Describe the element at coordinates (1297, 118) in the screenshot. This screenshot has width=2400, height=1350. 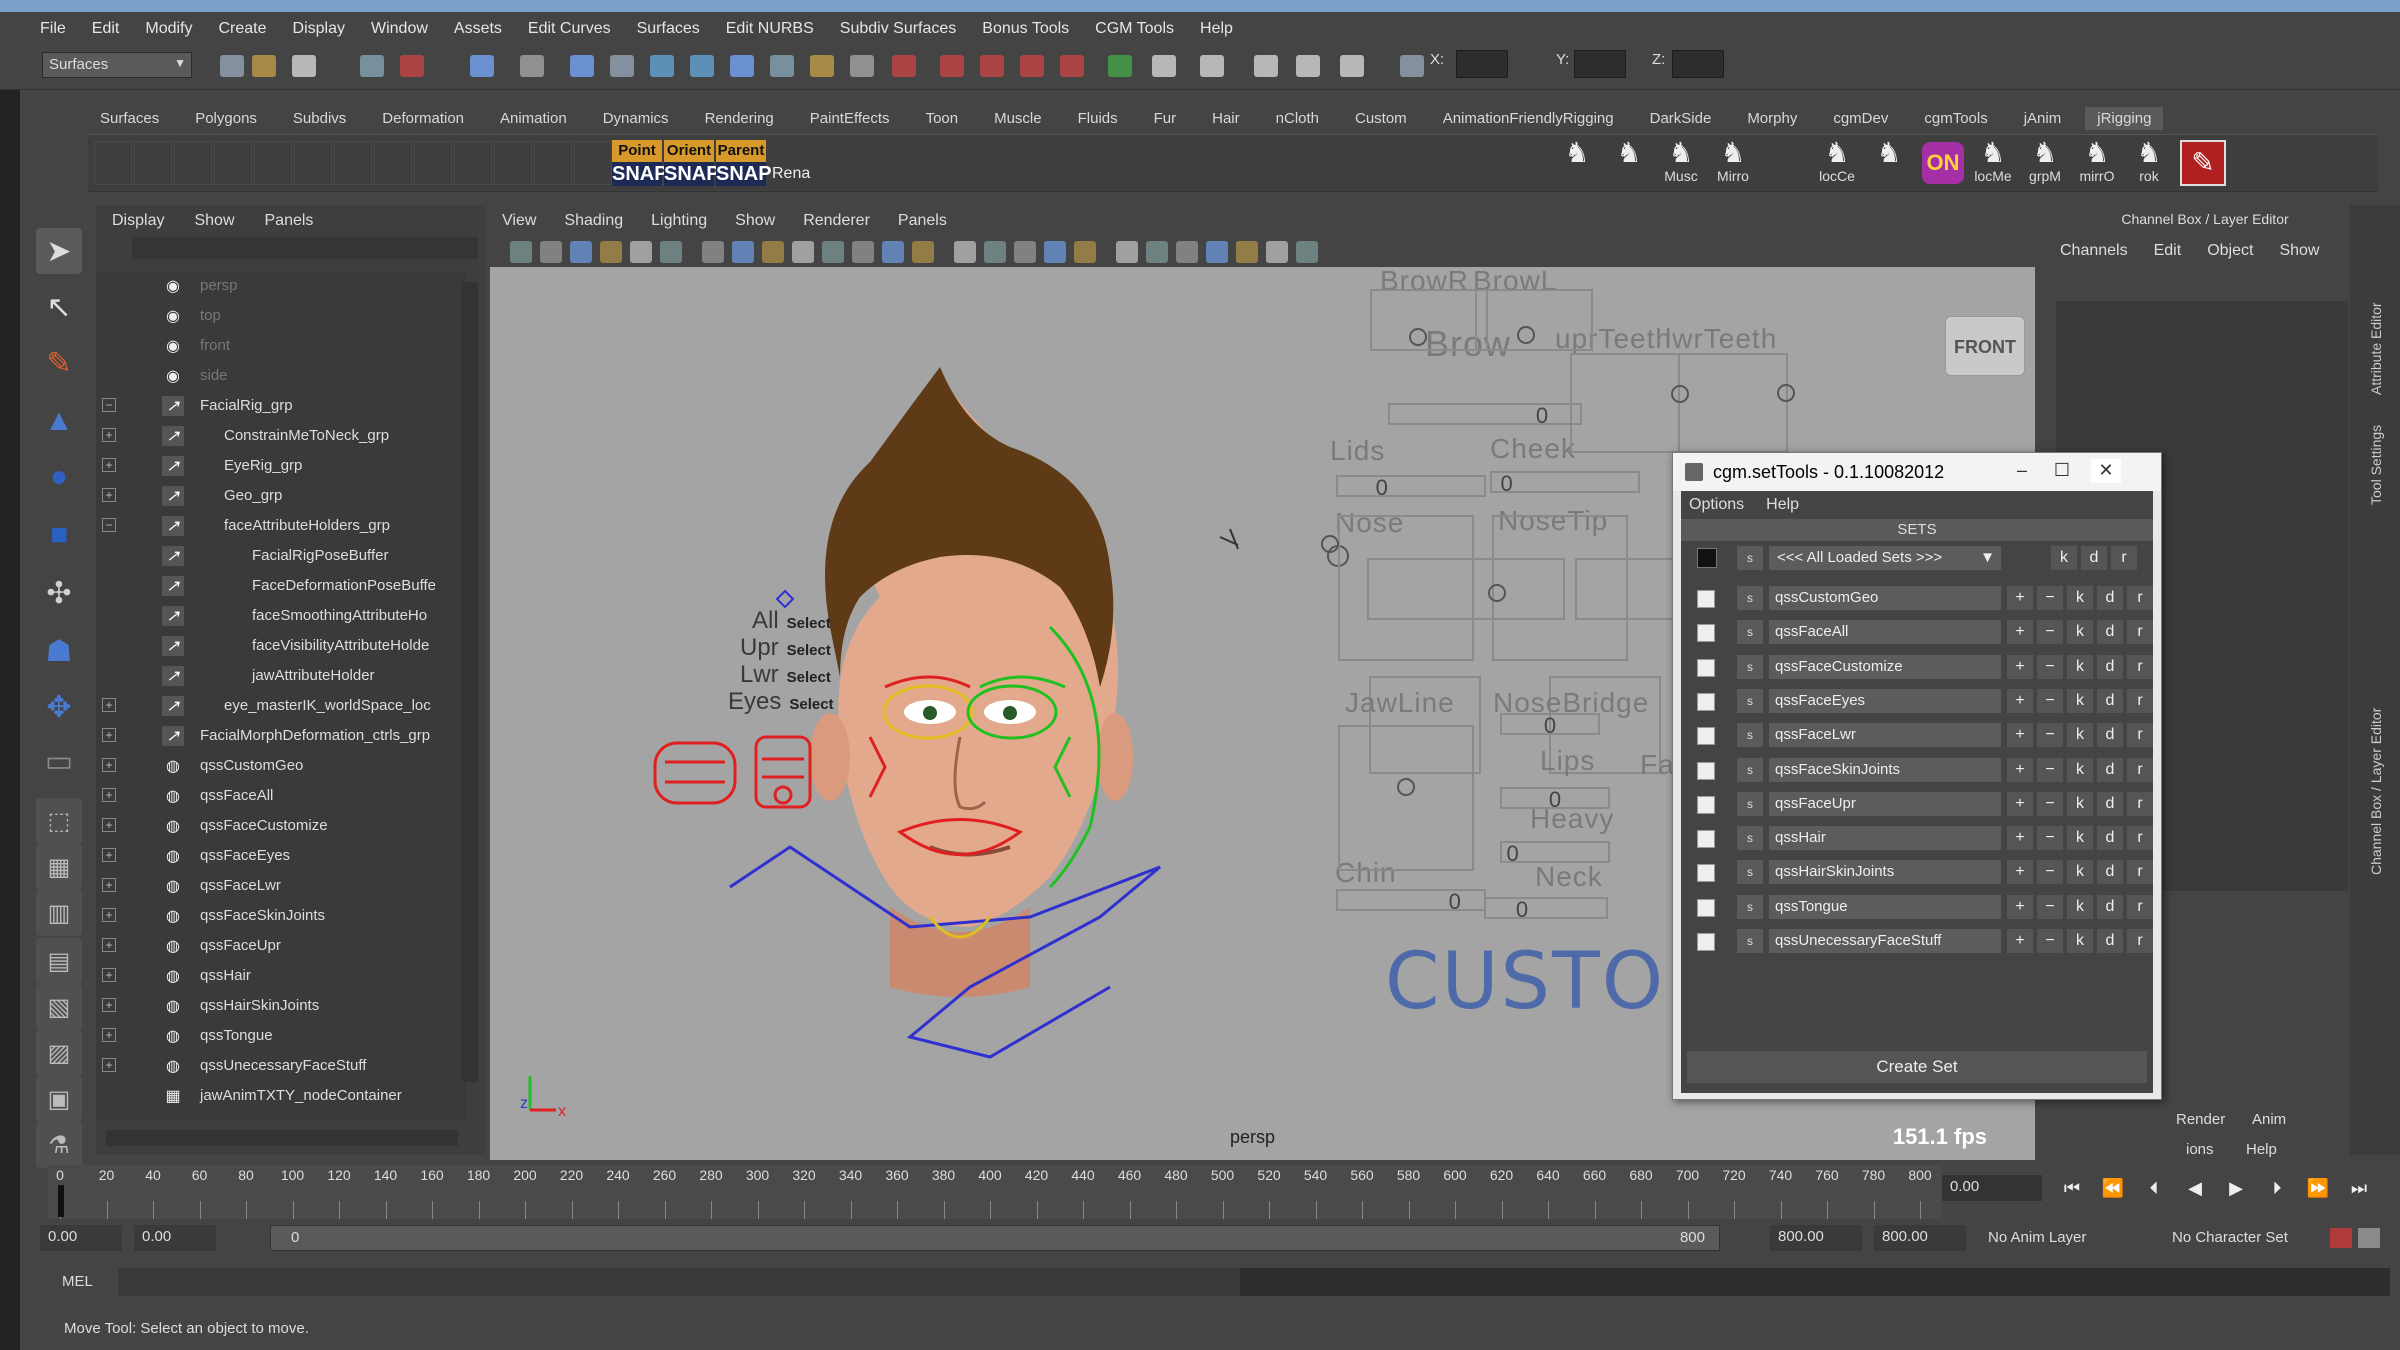
I see `shelf-tab-ncloth: nCloth` at that location.